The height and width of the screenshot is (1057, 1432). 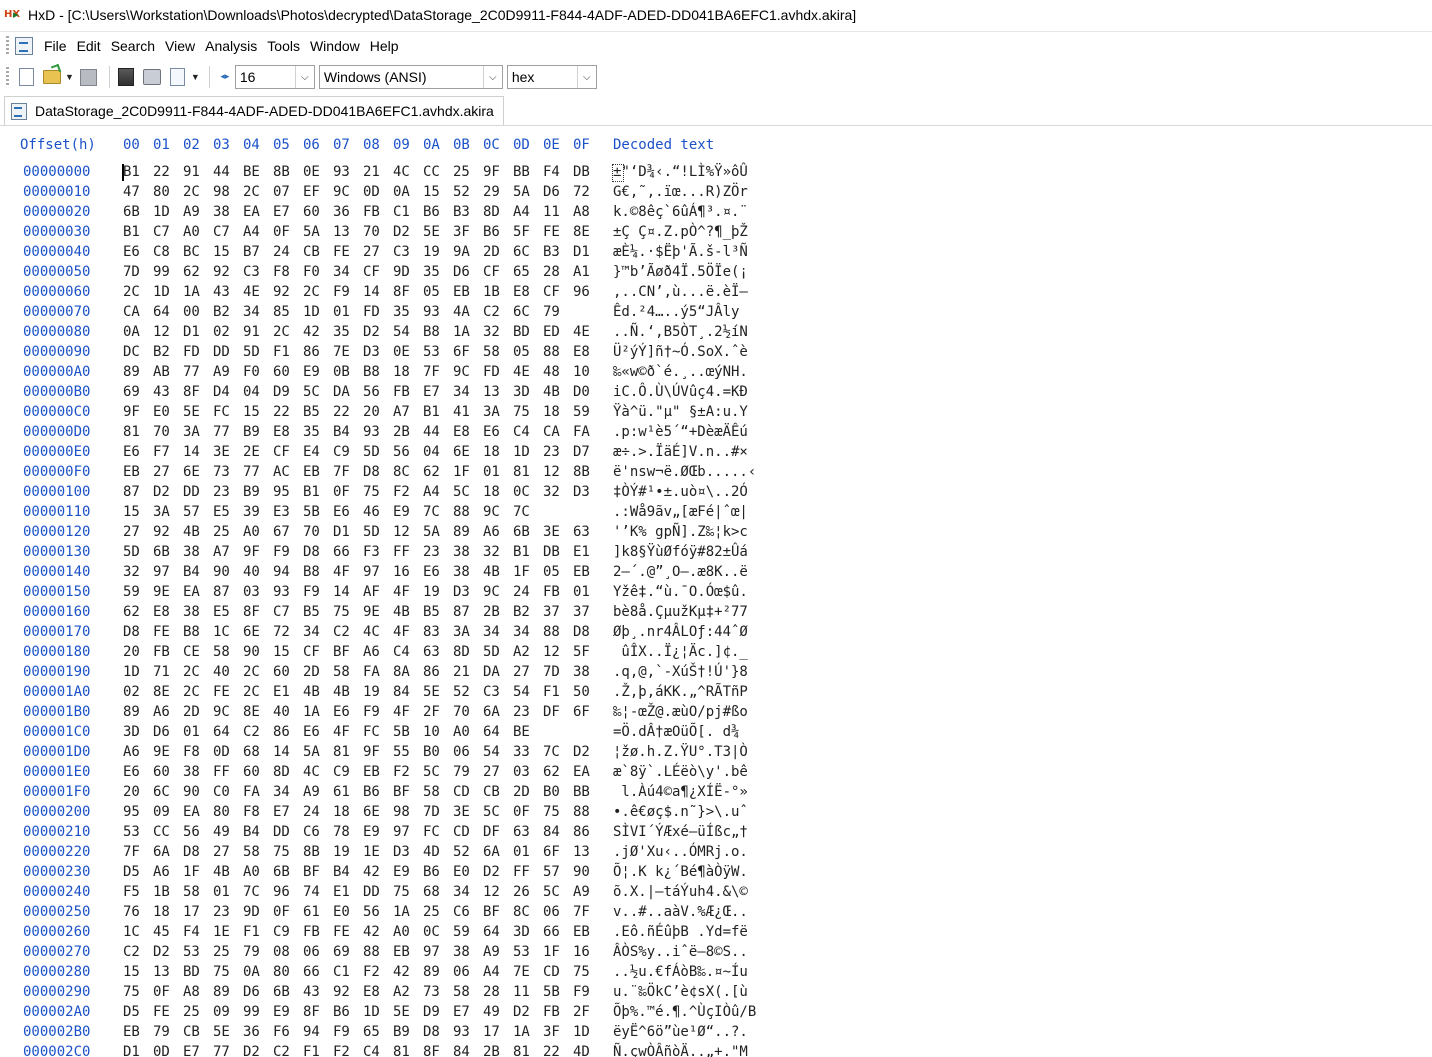 I want to click on hex-byte: 94, so click(x=281, y=572).